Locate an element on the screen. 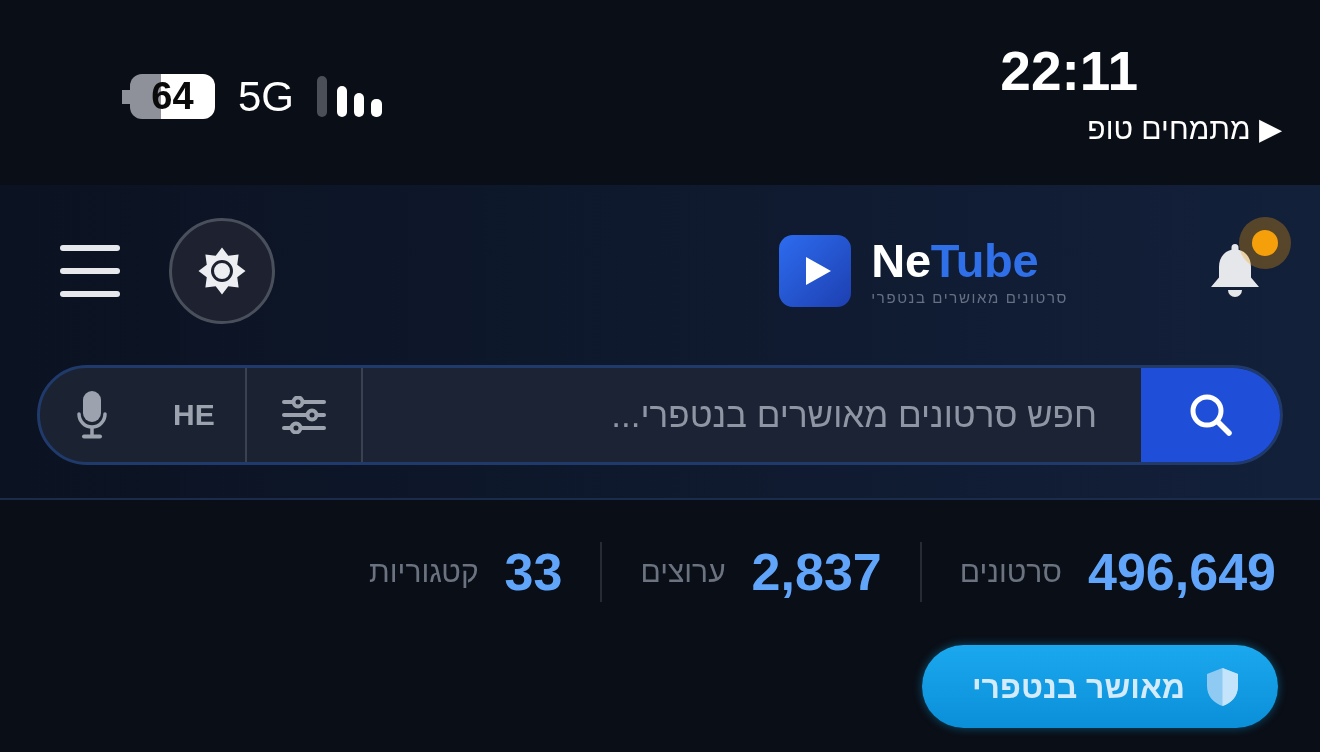 The height and width of the screenshot is (752, 1320). stat-label: ערוצים is located at coordinates (683, 572).